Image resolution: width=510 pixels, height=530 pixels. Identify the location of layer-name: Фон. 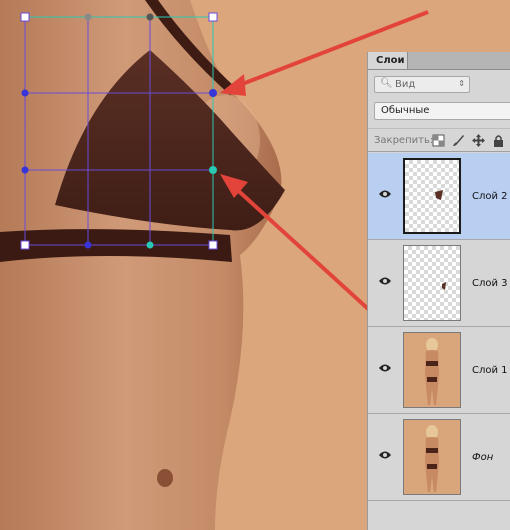
(483, 457).